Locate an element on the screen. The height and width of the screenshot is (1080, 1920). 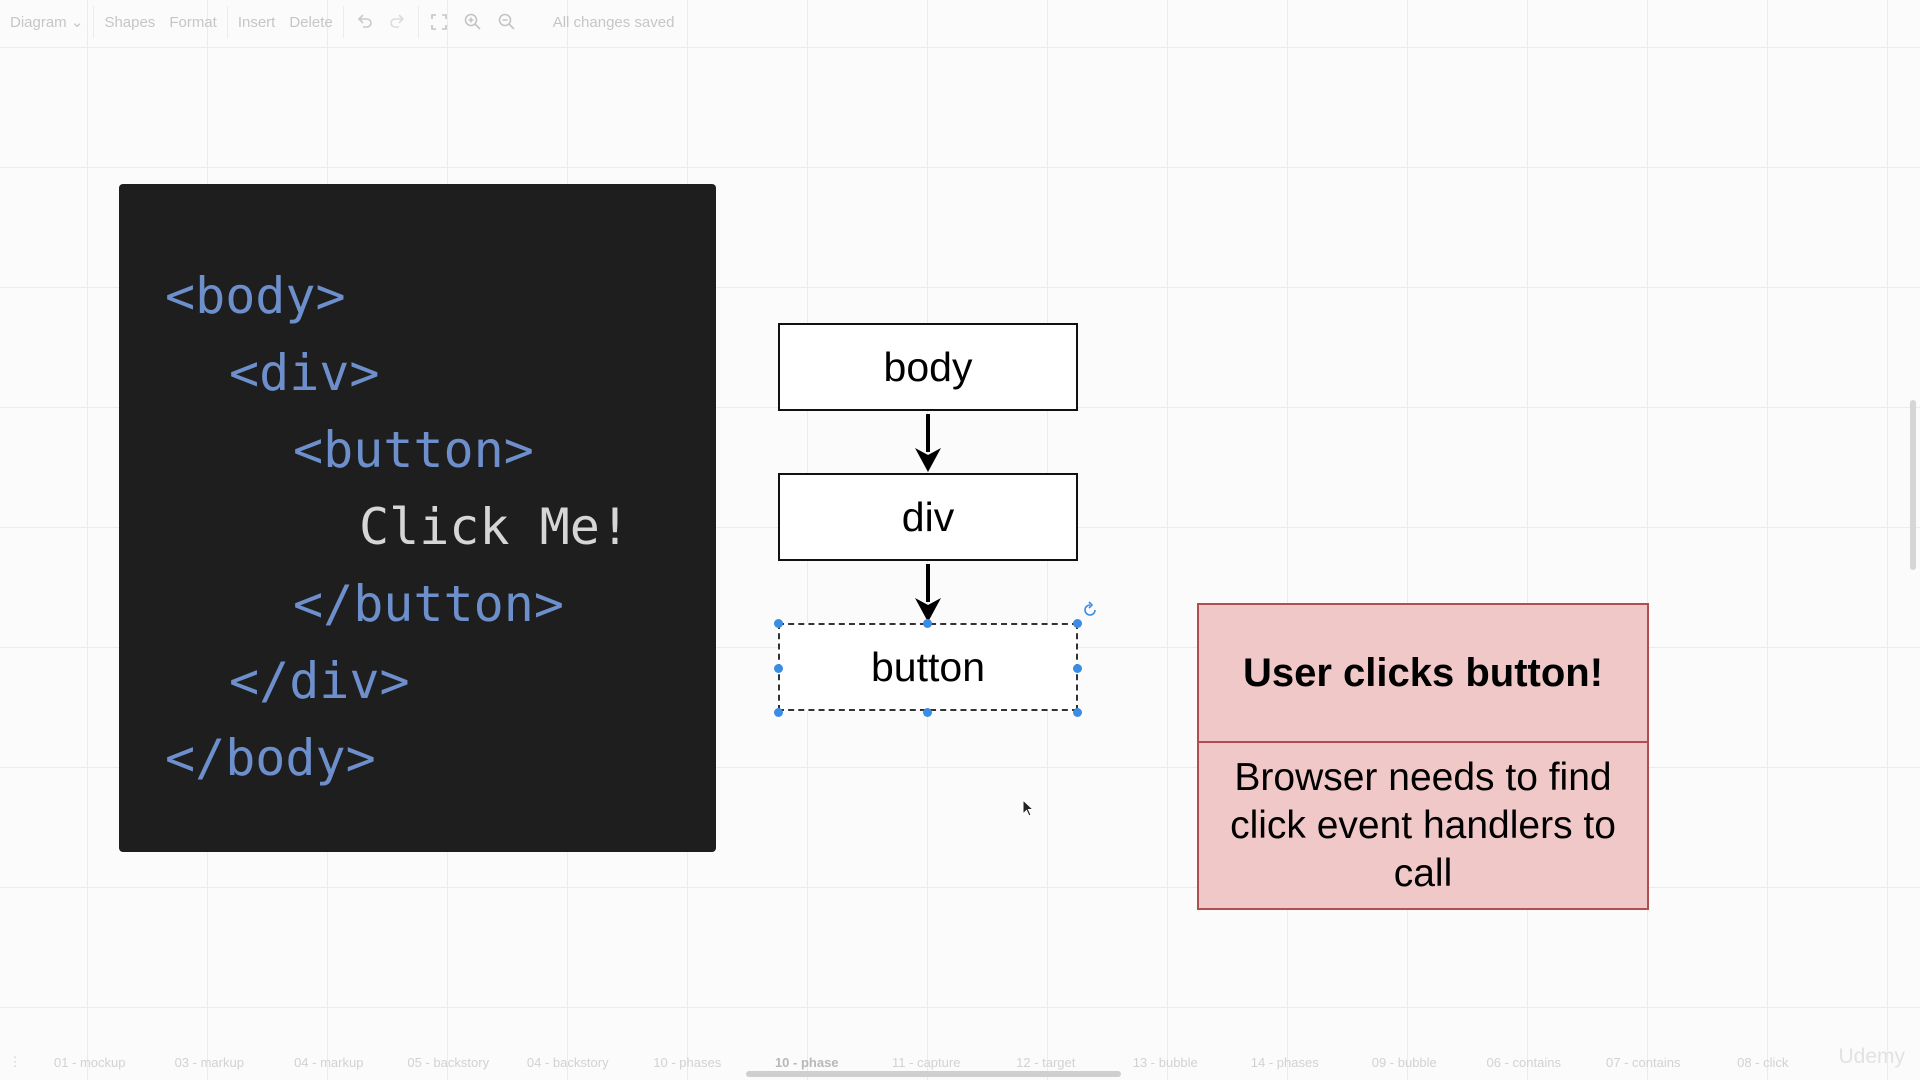
flow-node-label: div is located at coordinates (928, 516).